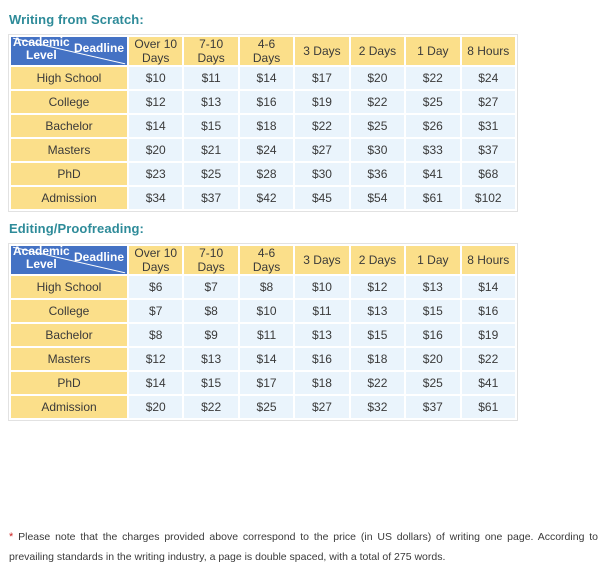 The height and width of the screenshot is (567, 605). I want to click on corner-label-deadline: Deadline, so click(98, 257).